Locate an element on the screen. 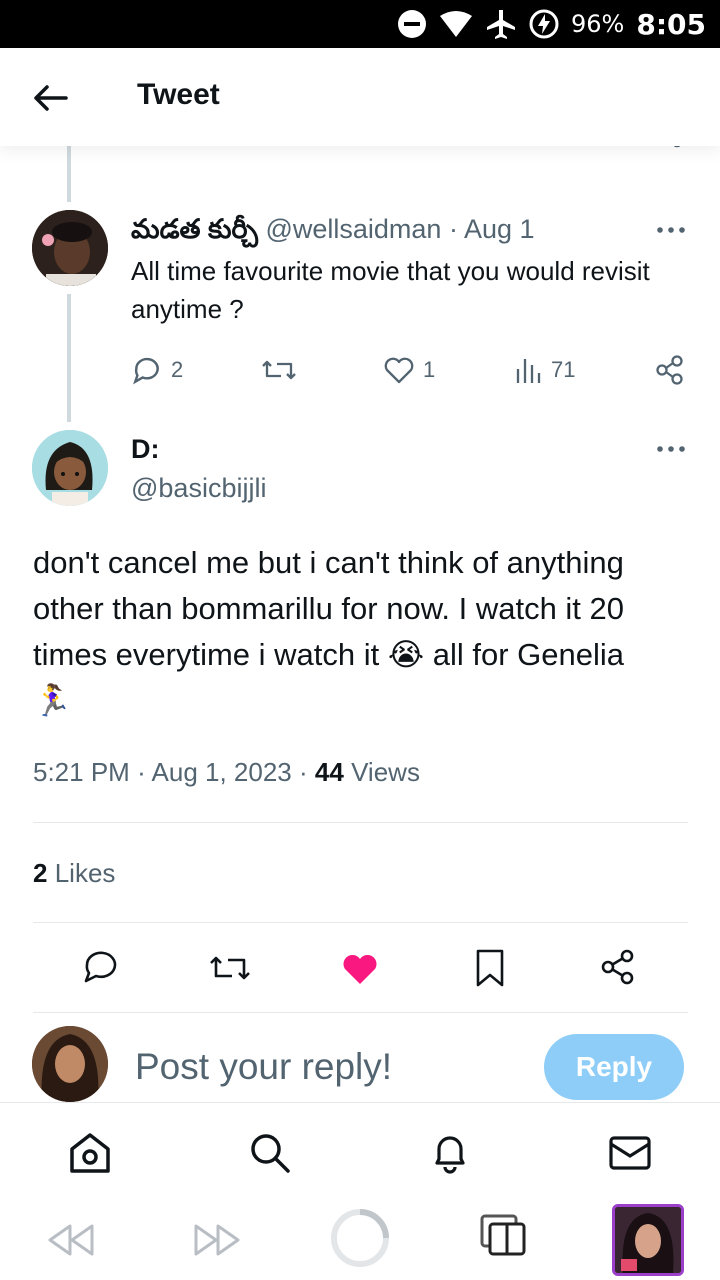  parent-tweet-meta: మడత కుర్చీ @wellsaidman · Aug 1 is located at coordinates (333, 233).